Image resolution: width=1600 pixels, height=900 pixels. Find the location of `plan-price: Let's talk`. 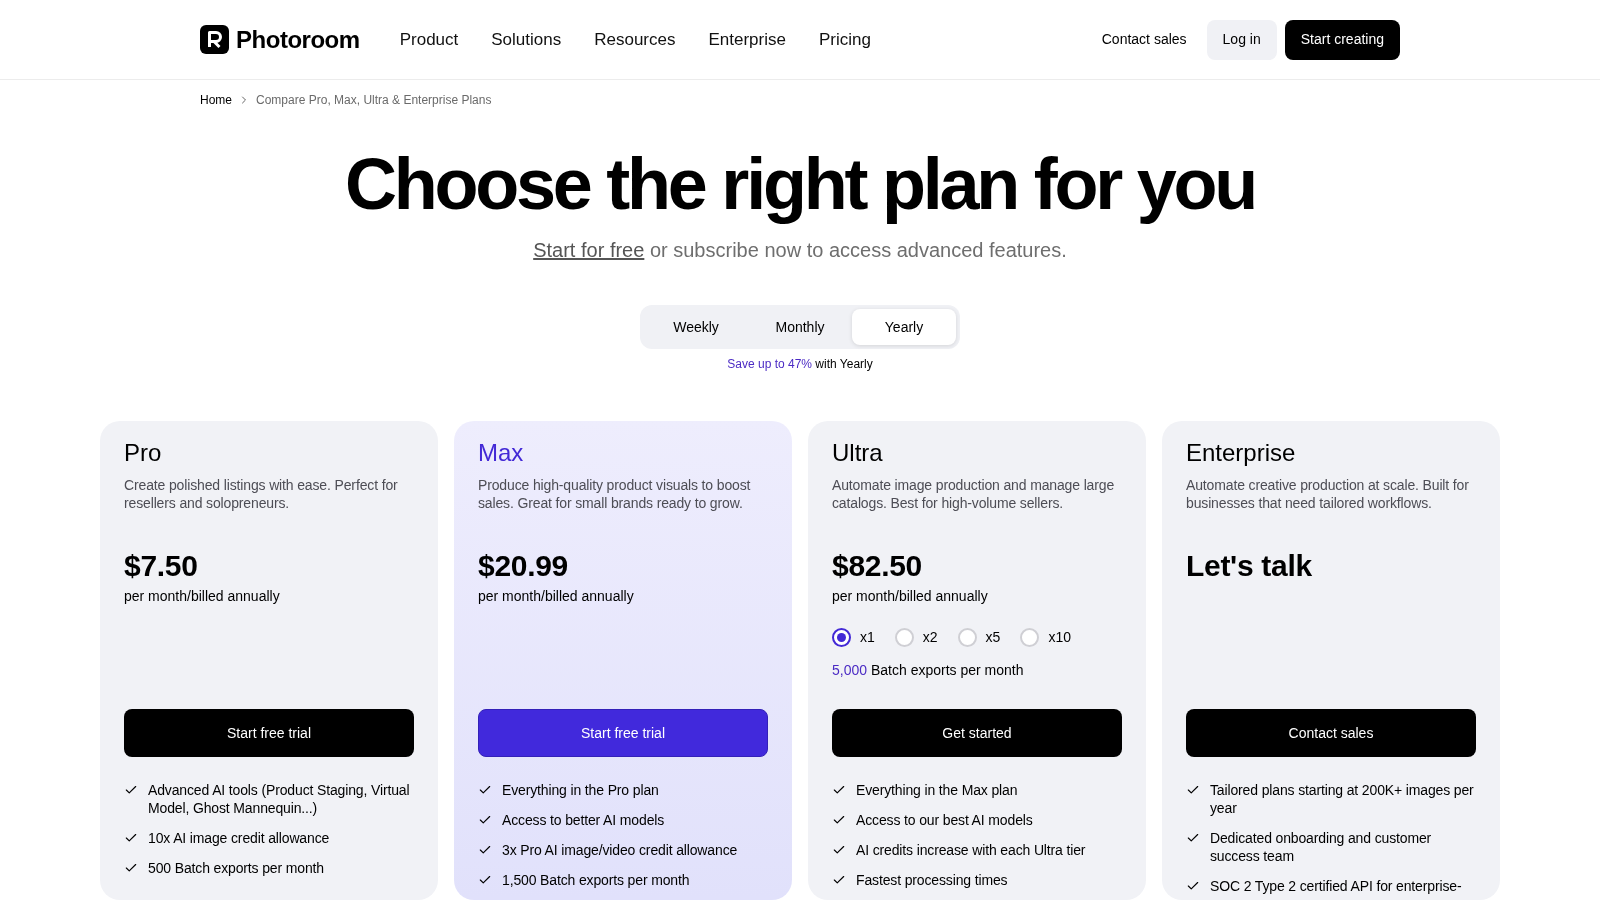

plan-price: Let's talk is located at coordinates (1249, 566).